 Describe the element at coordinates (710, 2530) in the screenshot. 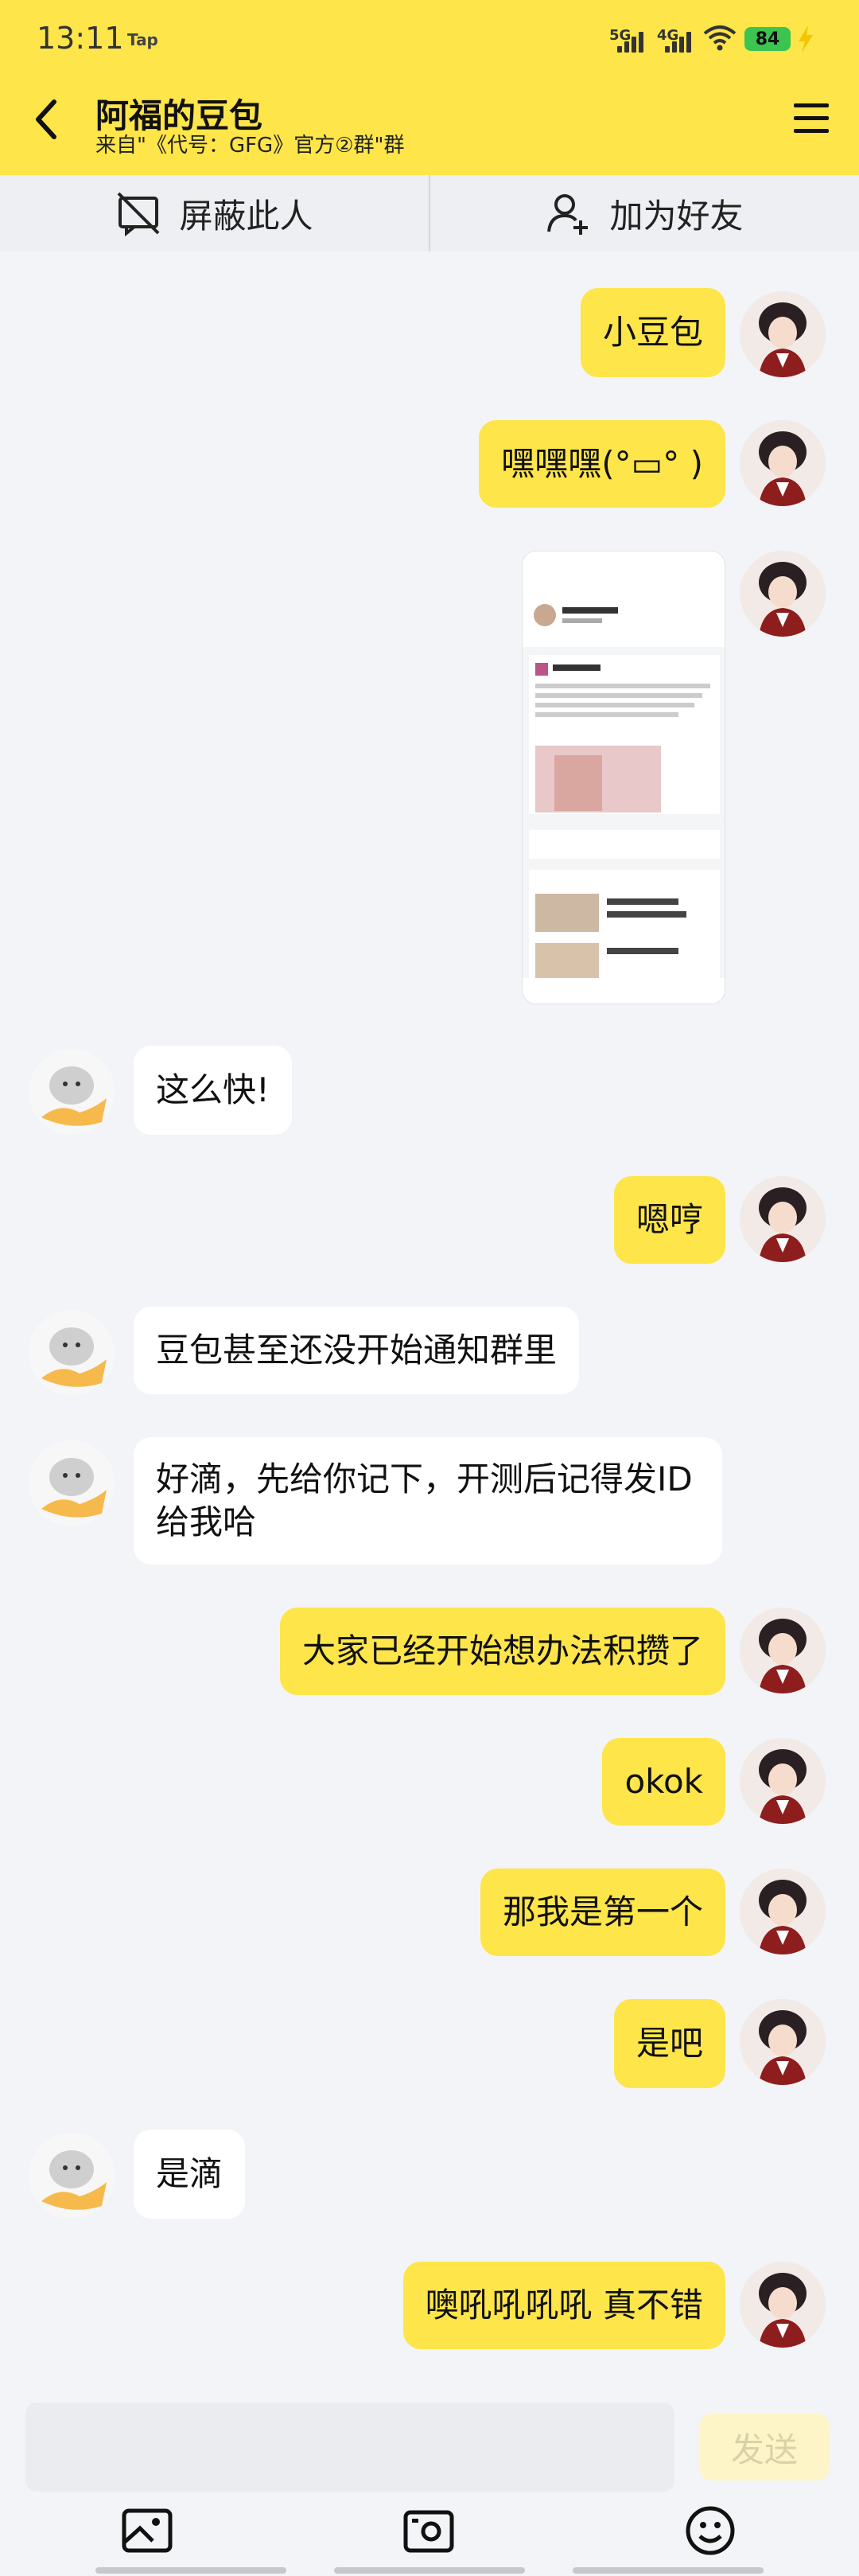

I see `emoji-icon` at that location.